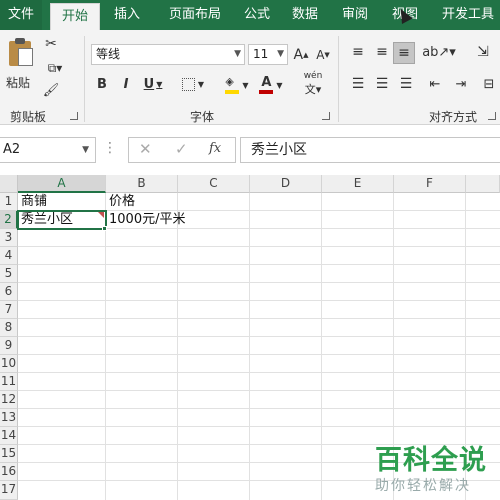 The height and width of the screenshot is (500, 500). I want to click on font-group-label: 字体, so click(201, 117).